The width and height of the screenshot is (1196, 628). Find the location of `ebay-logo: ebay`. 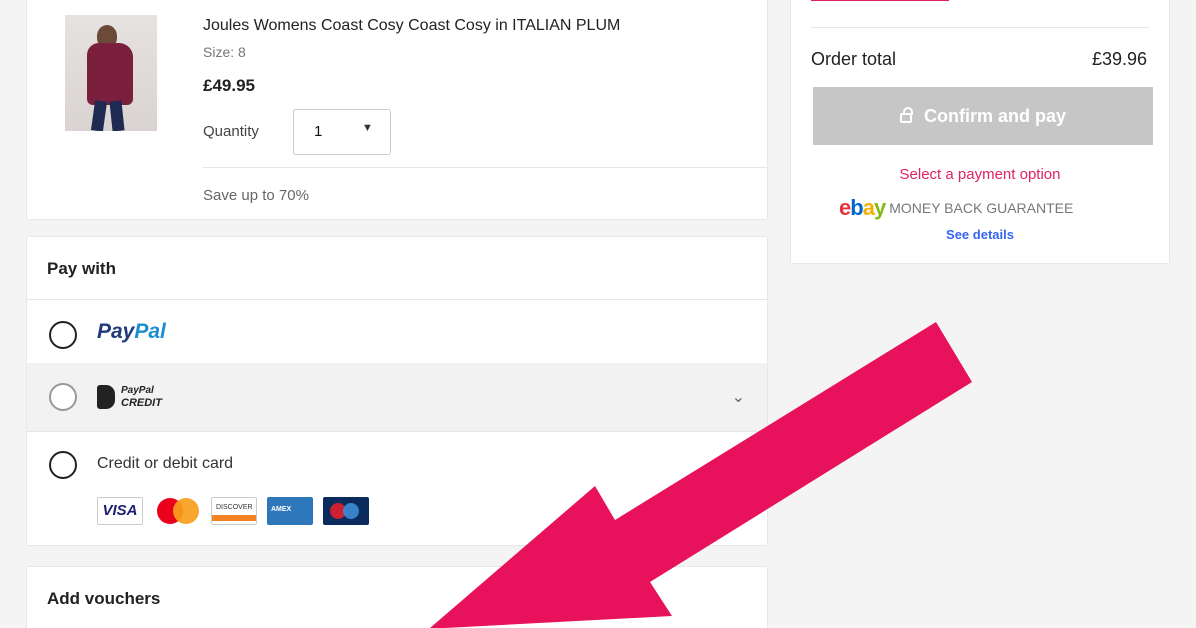

ebay-logo: ebay is located at coordinates (862, 207).